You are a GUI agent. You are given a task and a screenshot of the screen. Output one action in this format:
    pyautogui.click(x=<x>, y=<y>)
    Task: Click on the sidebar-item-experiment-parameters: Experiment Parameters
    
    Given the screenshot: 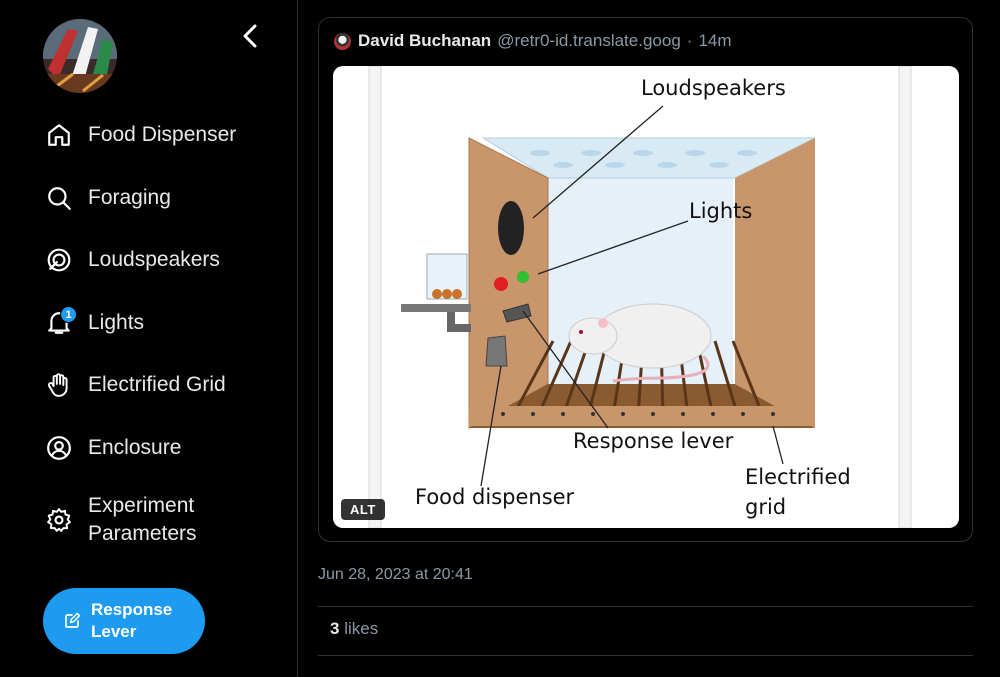 What is the action you would take?
    pyautogui.click(x=120, y=520)
    